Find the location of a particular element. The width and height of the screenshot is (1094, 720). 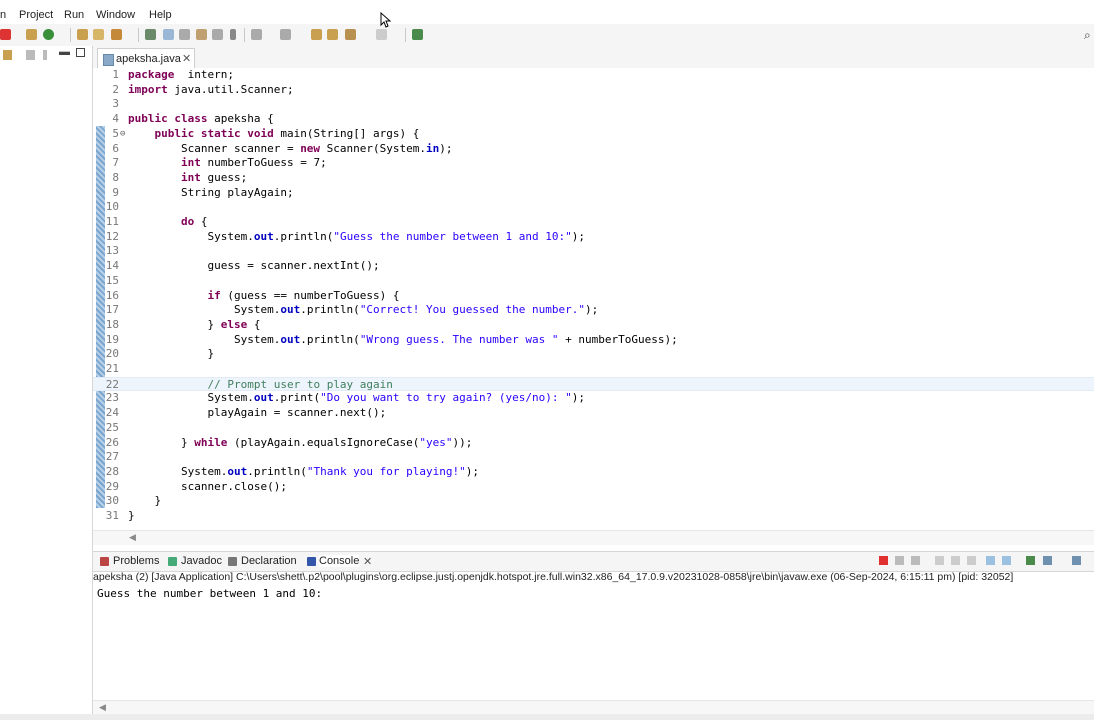

show-whitespace-icon is located at coordinates (217, 34).